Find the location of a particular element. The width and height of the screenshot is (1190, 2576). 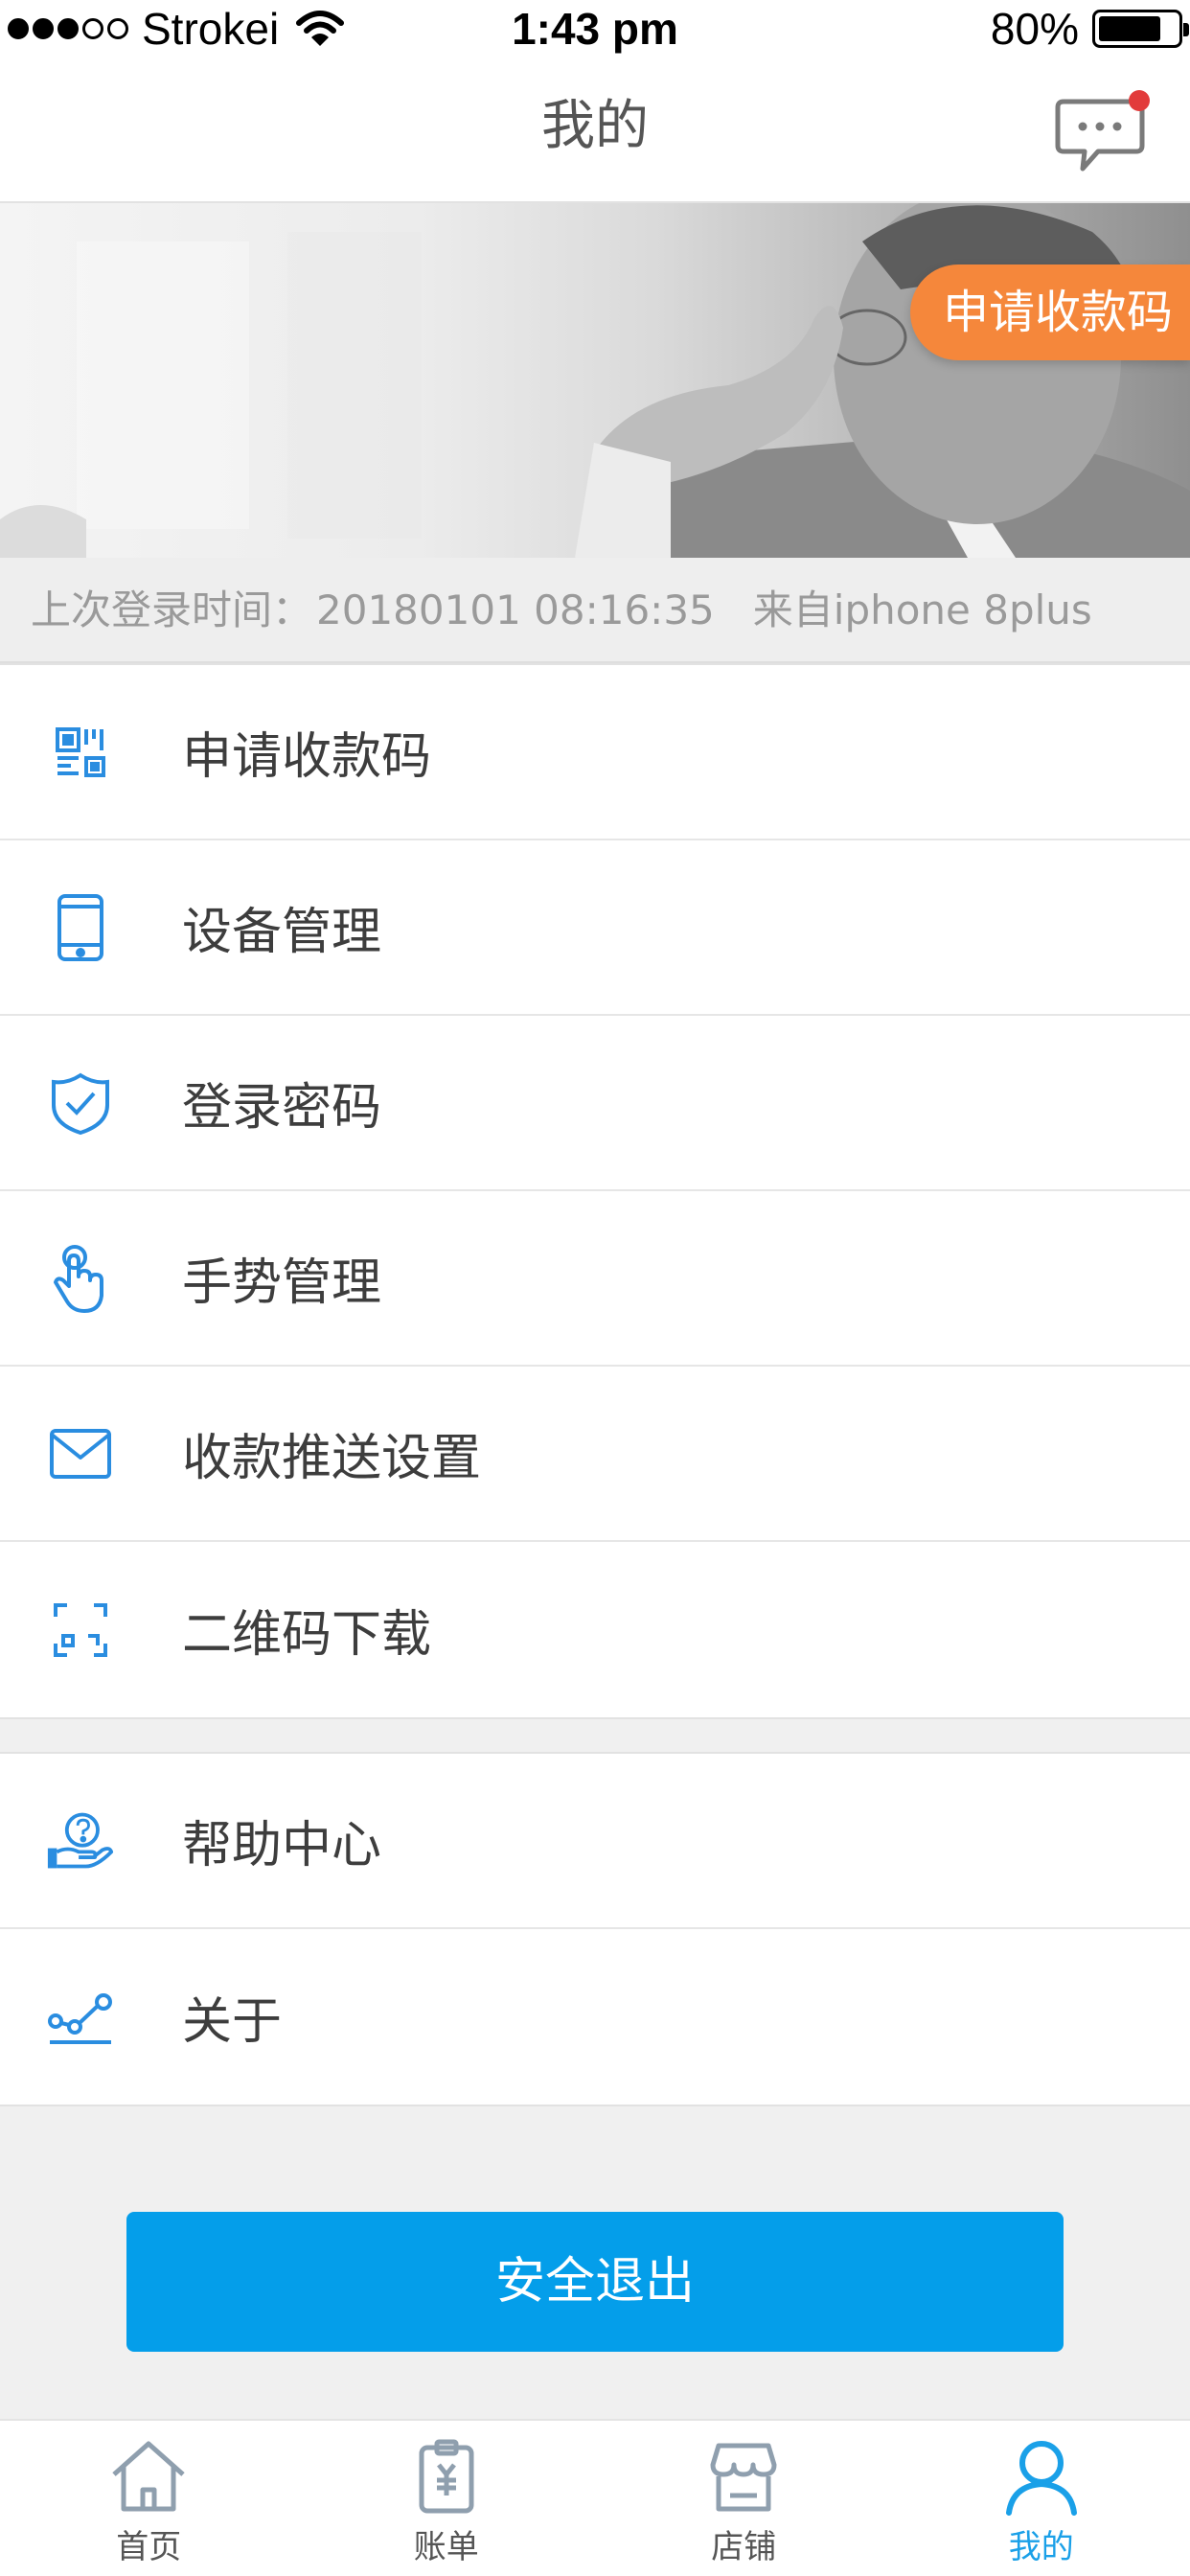

help-list: 帮助中心 关于 is located at coordinates (595, 1929).